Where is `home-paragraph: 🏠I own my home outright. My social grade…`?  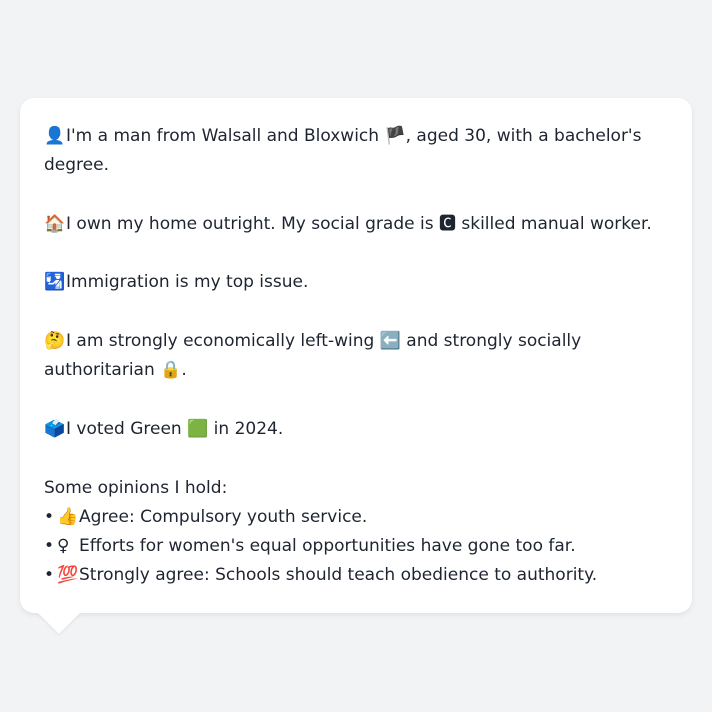 home-paragraph: 🏠I own my home outright. My social grade… is located at coordinates (358, 224).